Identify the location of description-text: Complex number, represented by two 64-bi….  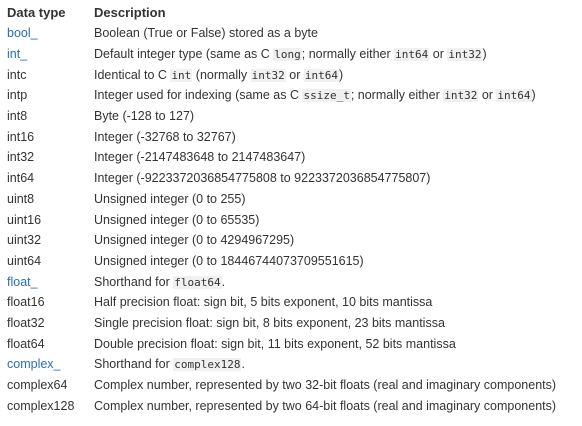
(325, 405).